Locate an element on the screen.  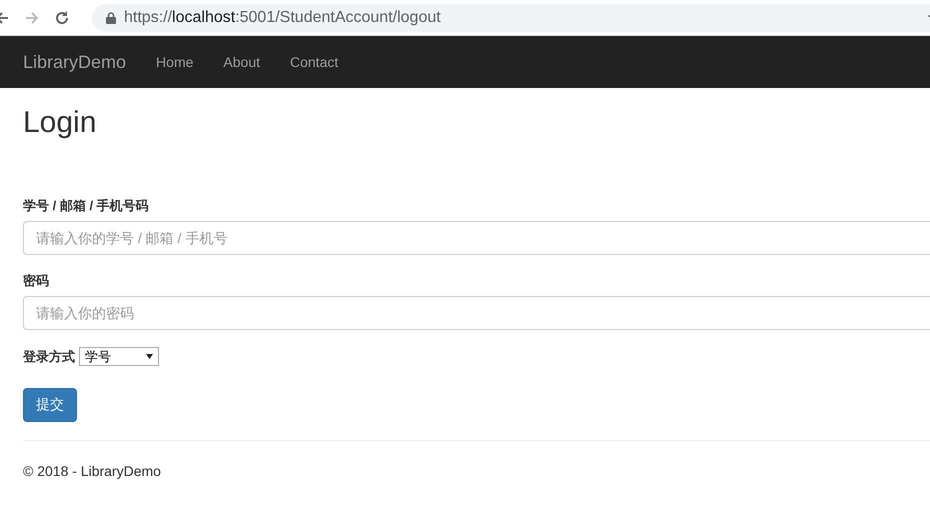
page-title: Login is located at coordinates (60, 123).